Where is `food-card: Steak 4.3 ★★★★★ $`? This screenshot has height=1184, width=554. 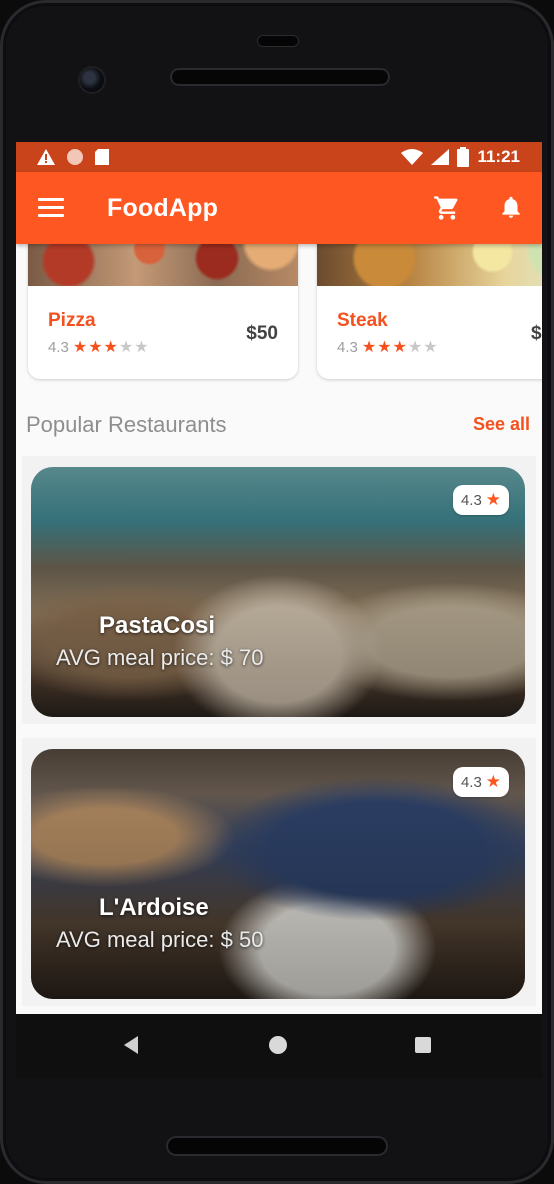 food-card: Steak 4.3 ★★★★★ $ is located at coordinates (429, 311).